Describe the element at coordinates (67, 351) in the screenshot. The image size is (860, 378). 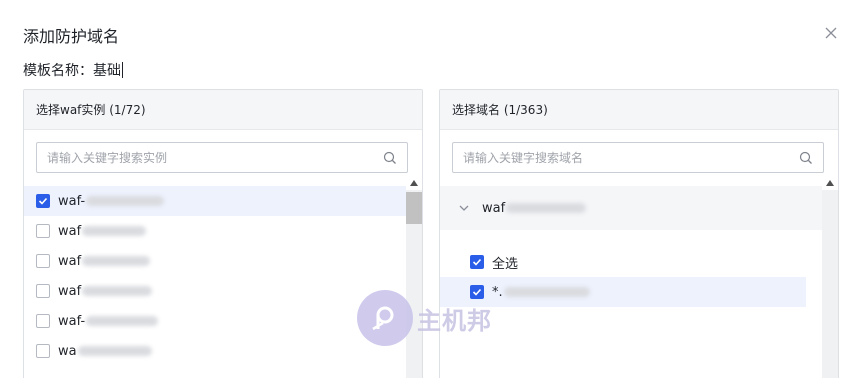
I see `instance-name: wa` at that location.